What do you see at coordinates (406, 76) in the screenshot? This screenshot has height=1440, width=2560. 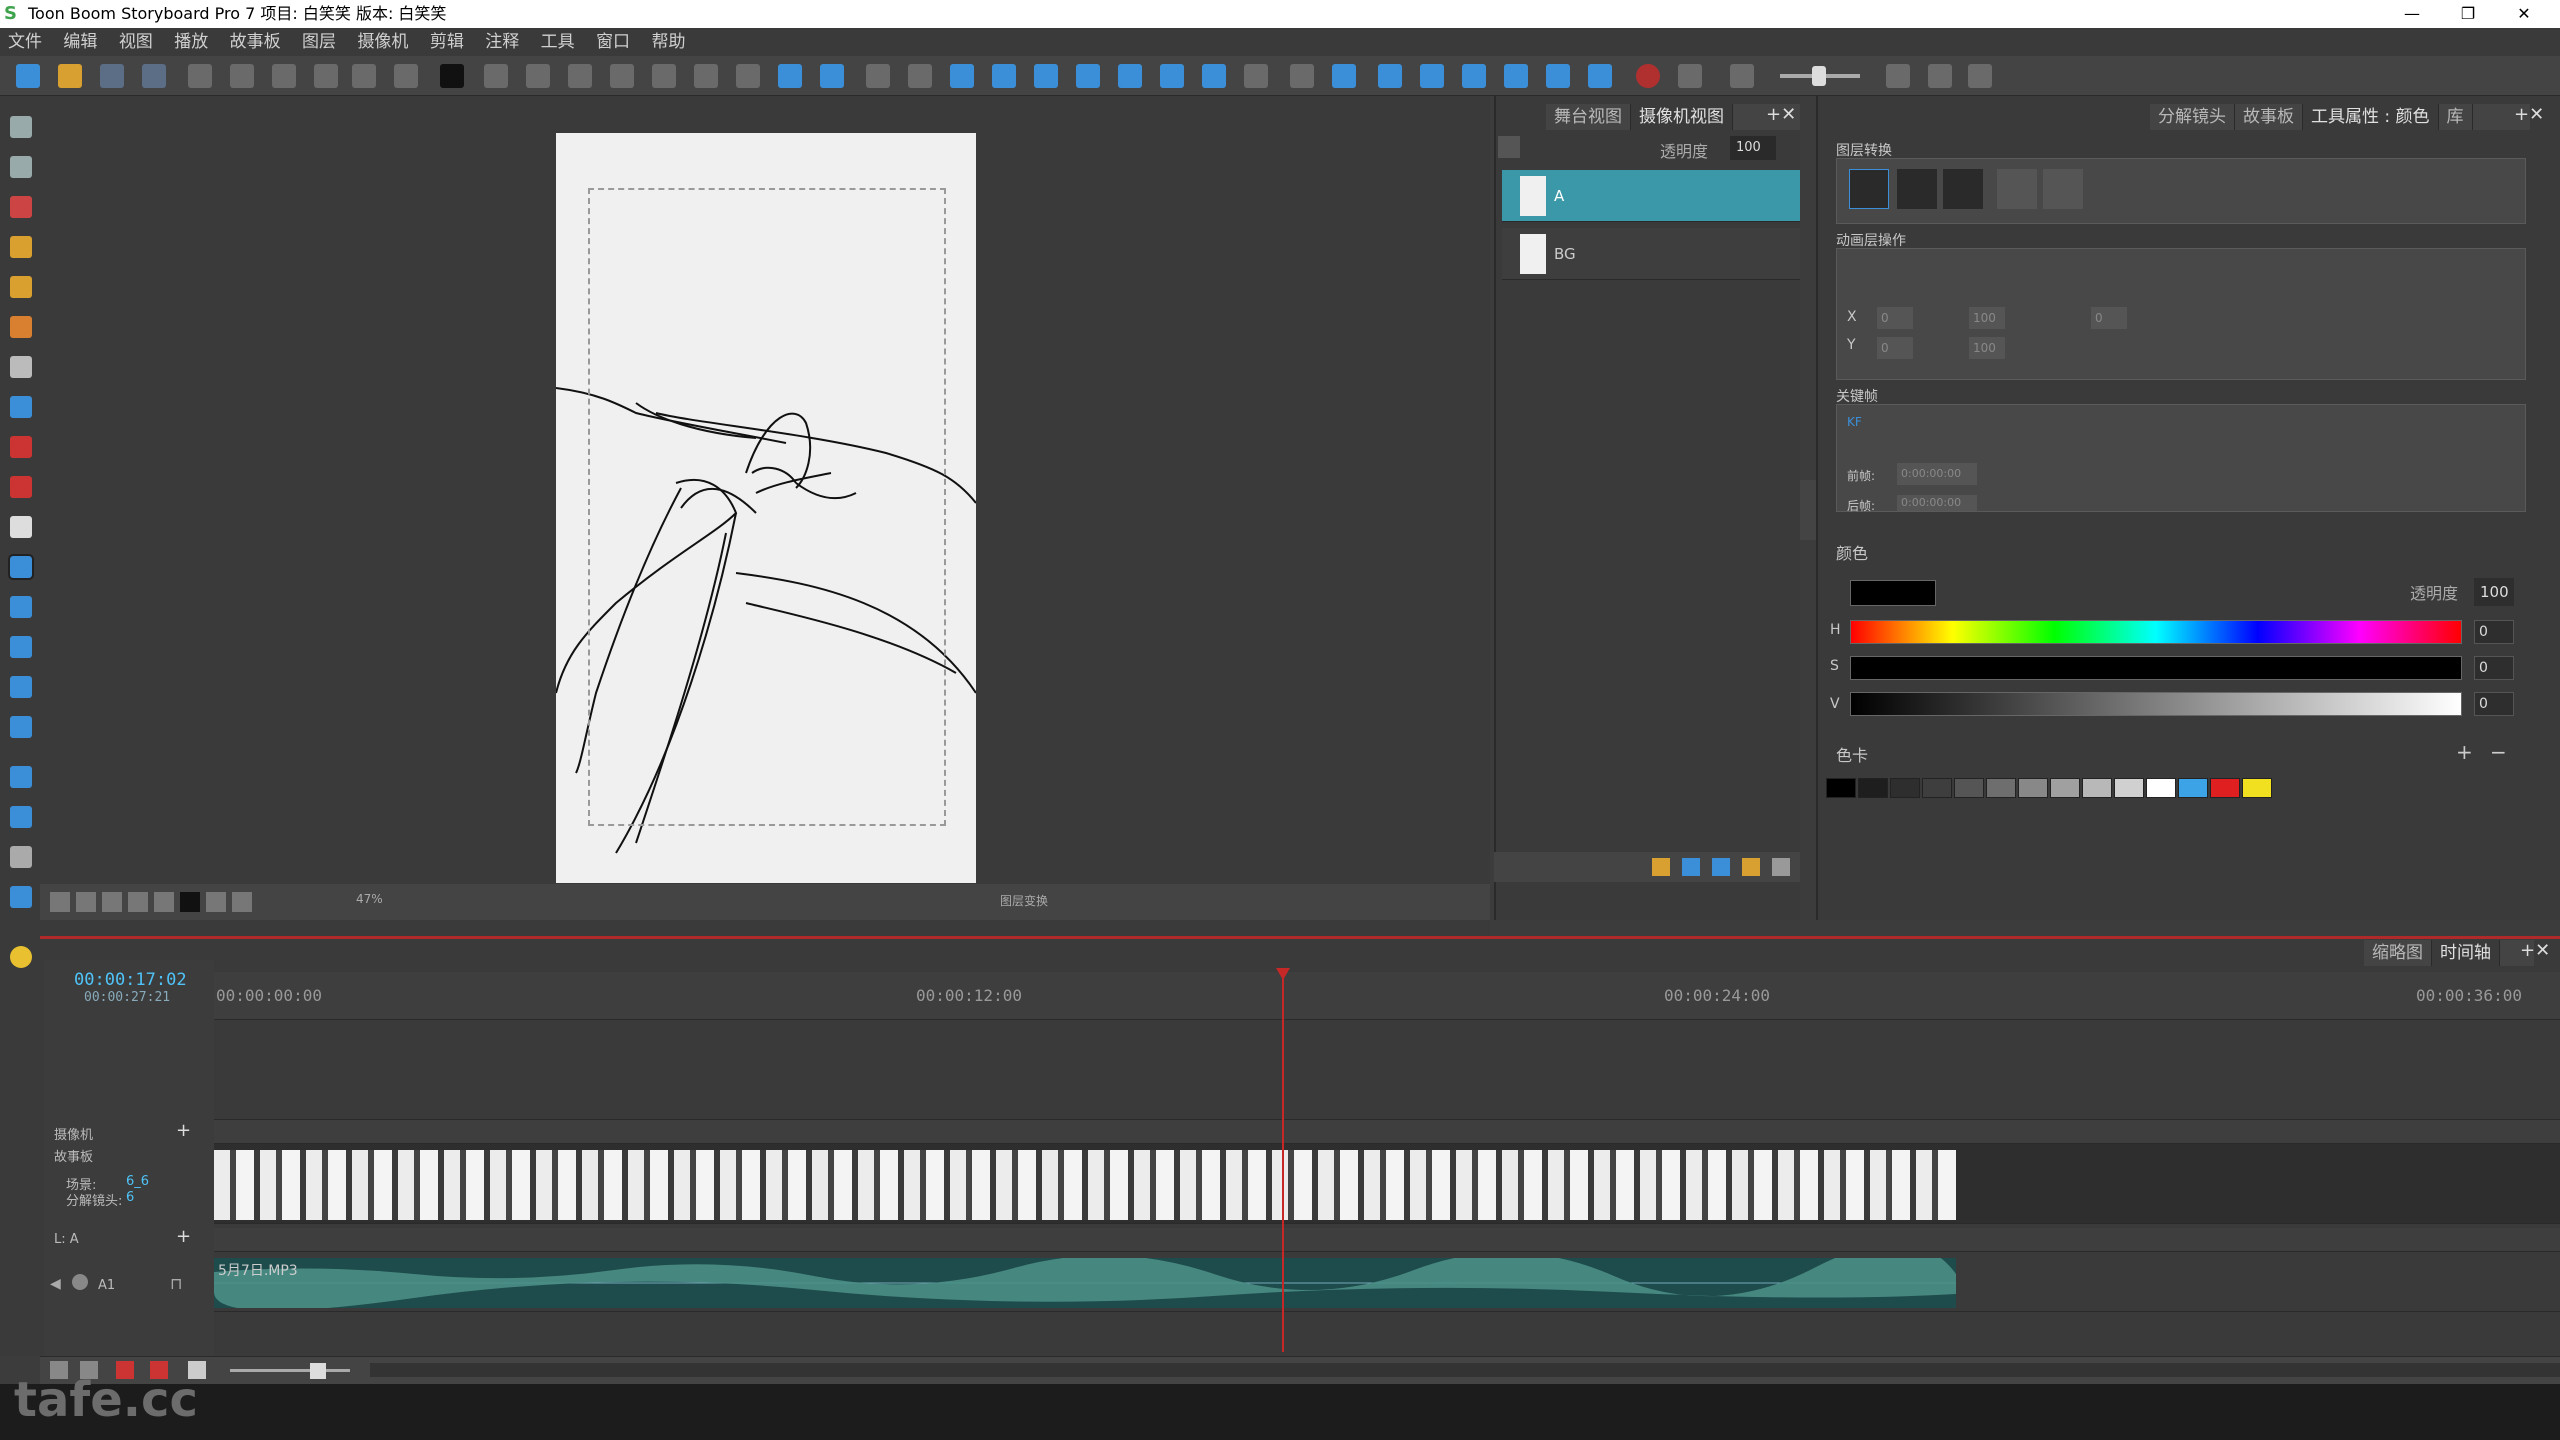 I see `redo-icon` at bounding box center [406, 76].